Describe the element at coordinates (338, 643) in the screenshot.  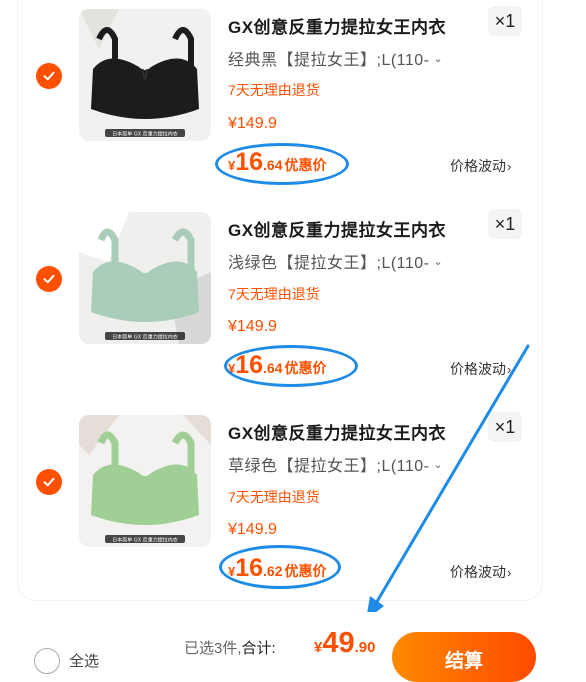
I see `total-integer: 49` at that location.